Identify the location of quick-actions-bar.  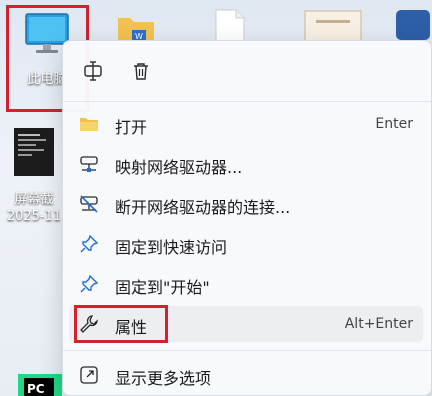
(247, 71).